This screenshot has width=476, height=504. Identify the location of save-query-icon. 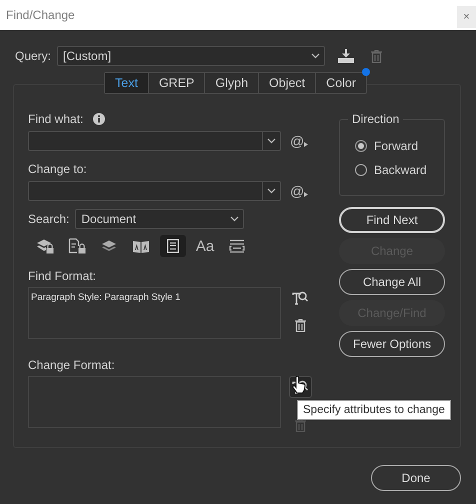
(346, 56).